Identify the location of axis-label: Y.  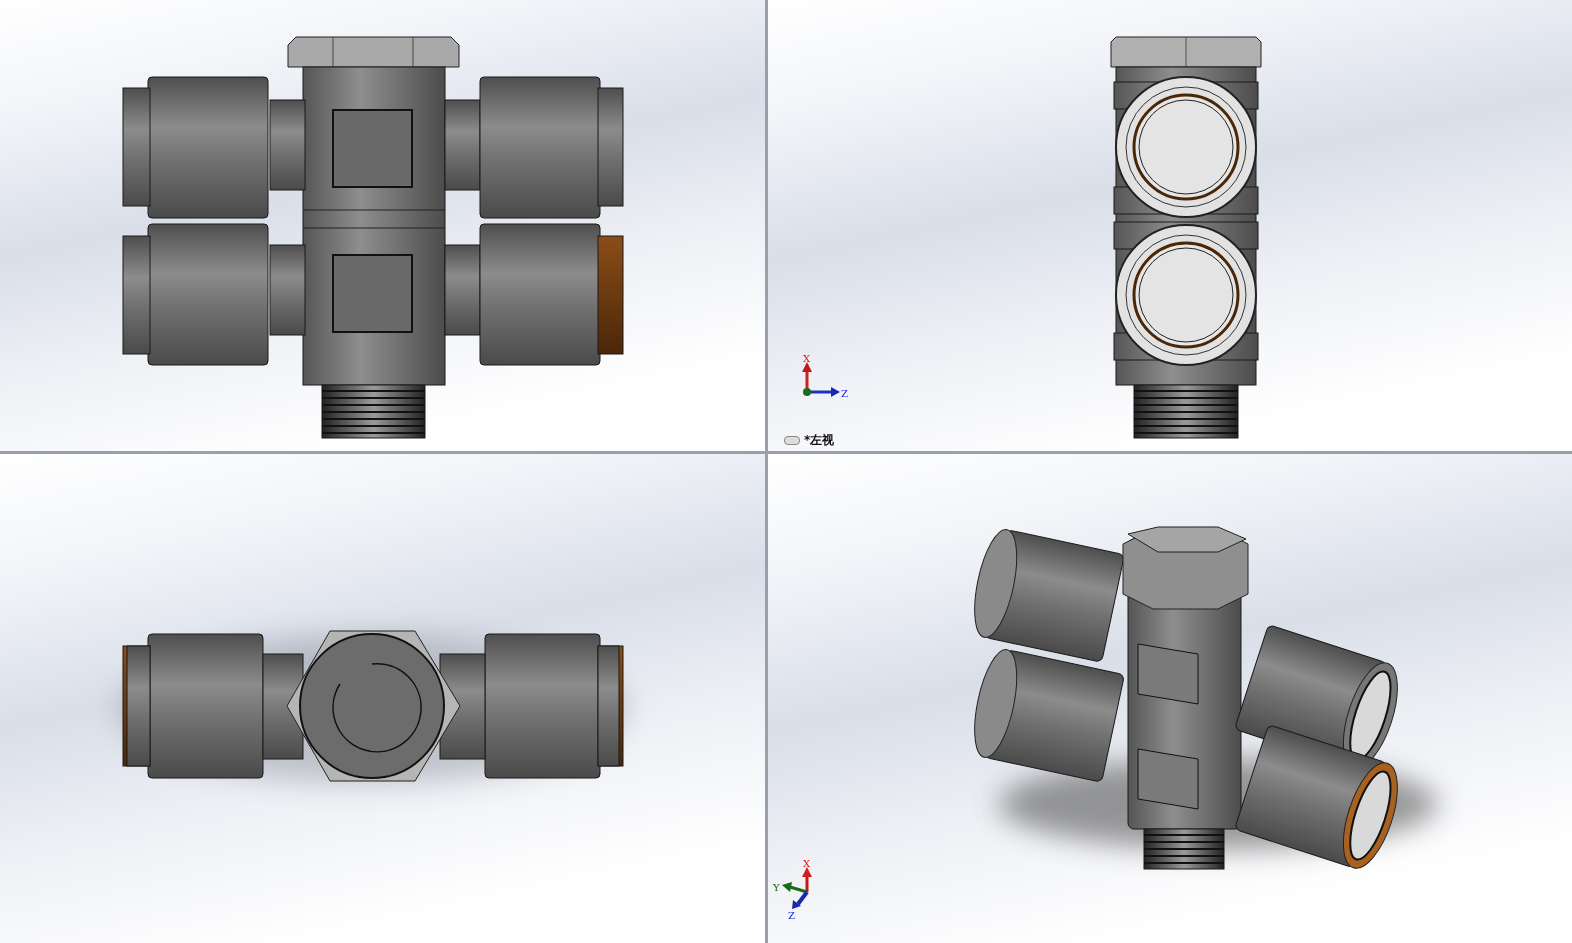
(776, 887).